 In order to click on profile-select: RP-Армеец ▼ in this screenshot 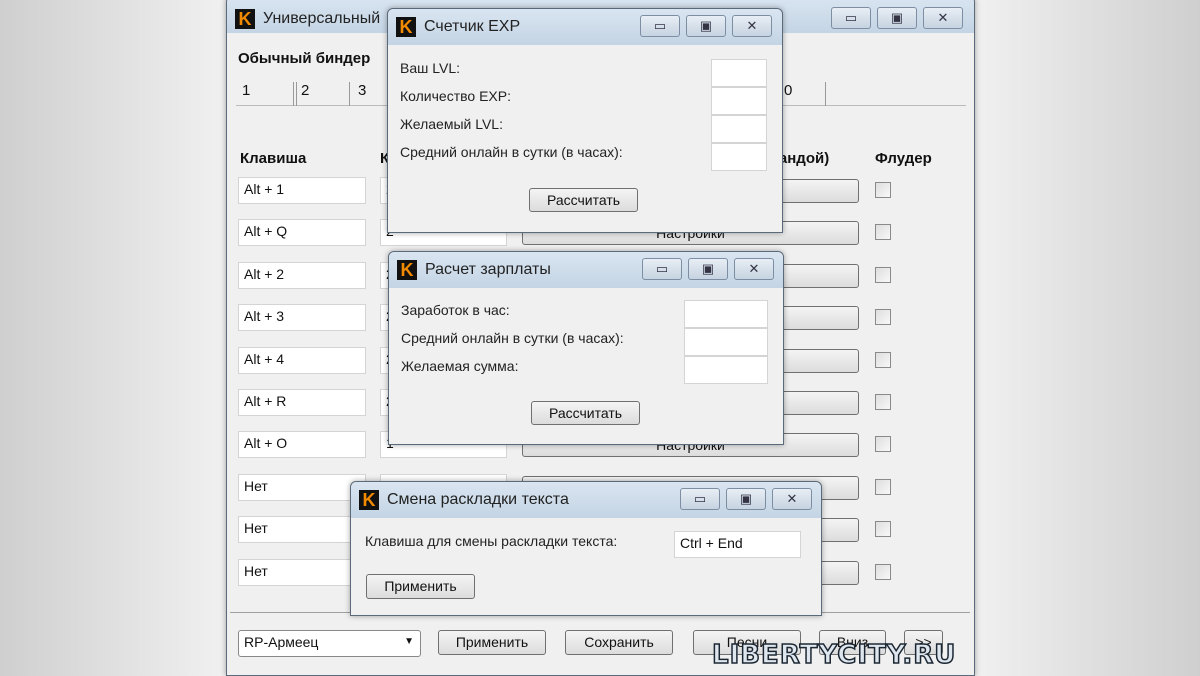, I will do `click(329, 643)`.